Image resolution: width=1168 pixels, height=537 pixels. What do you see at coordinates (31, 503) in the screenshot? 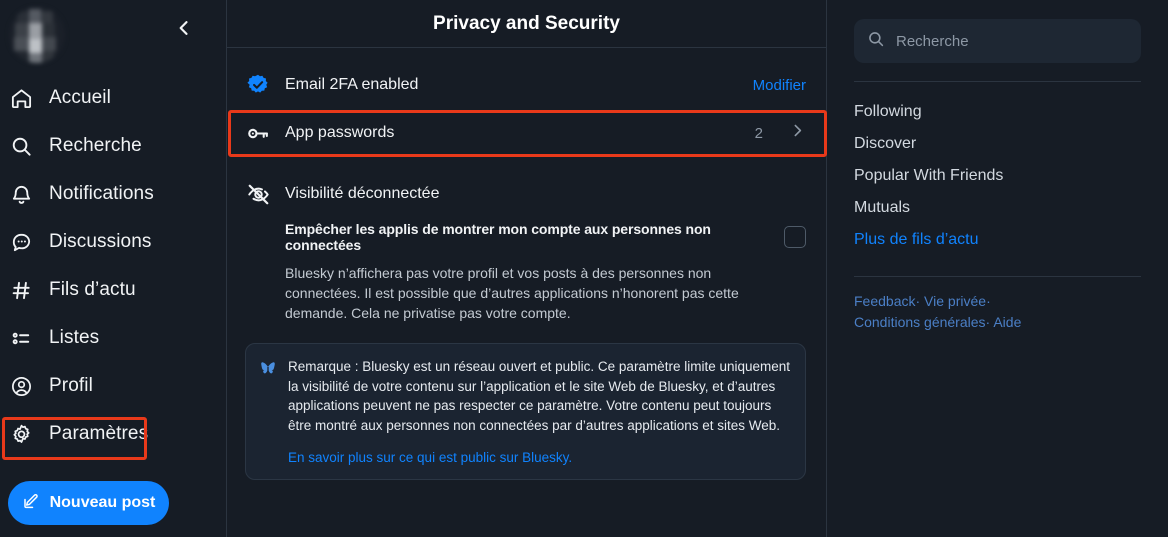
I see `compose-pencil-icon` at bounding box center [31, 503].